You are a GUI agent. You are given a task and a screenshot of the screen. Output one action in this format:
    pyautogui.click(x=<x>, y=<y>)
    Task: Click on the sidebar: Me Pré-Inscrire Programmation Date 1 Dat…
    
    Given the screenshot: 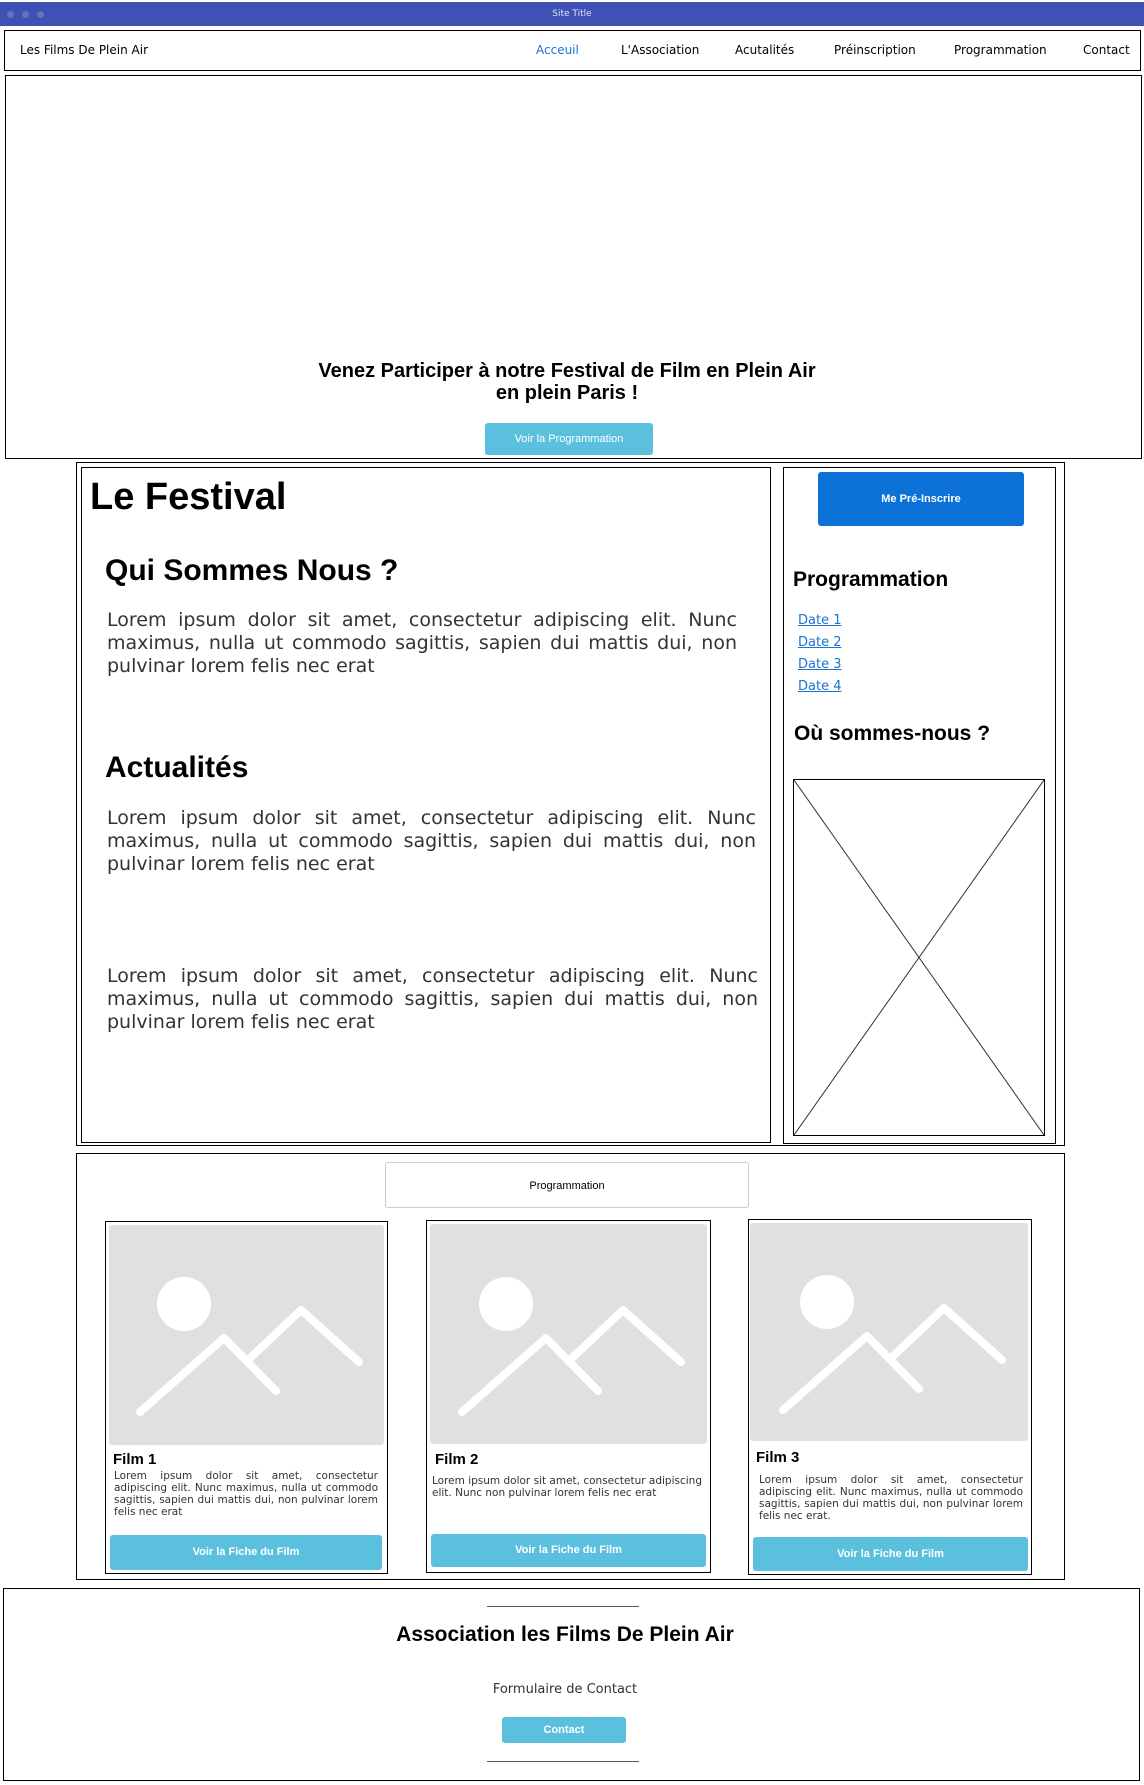 What is the action you would take?
    pyautogui.click(x=919, y=805)
    